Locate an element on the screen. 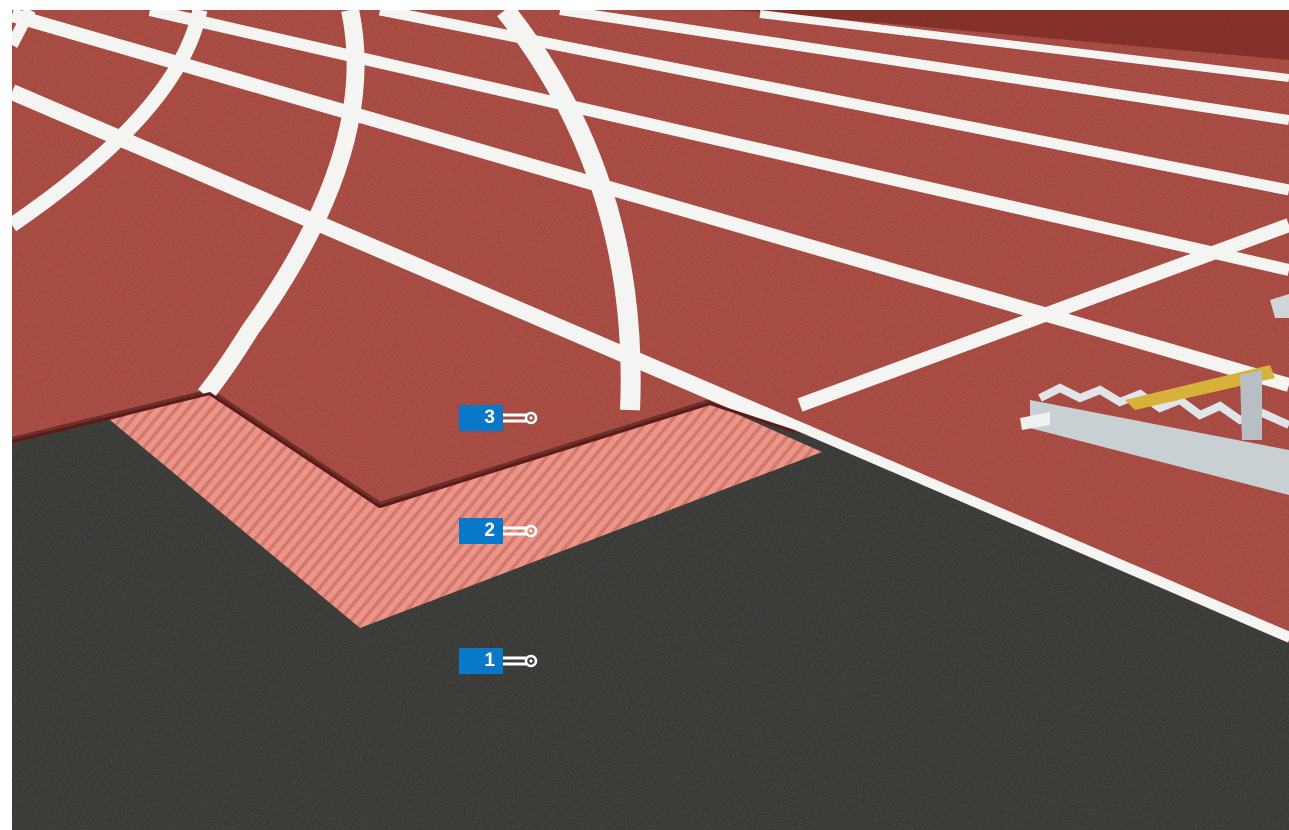 This screenshot has width=1289, height=830. layer-marker-1: 1 is located at coordinates (499, 661).